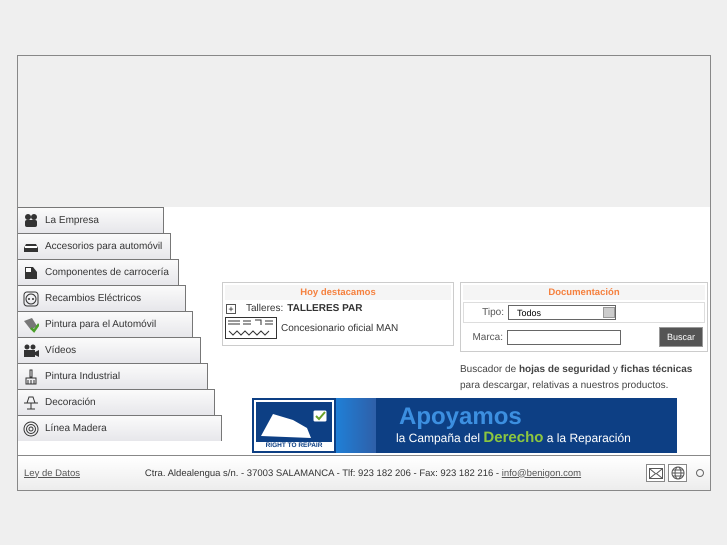 The width and height of the screenshot is (727, 545). Describe the element at coordinates (339, 328) in the screenshot. I see `dealer-text: Concesionario oficial MAN` at that location.